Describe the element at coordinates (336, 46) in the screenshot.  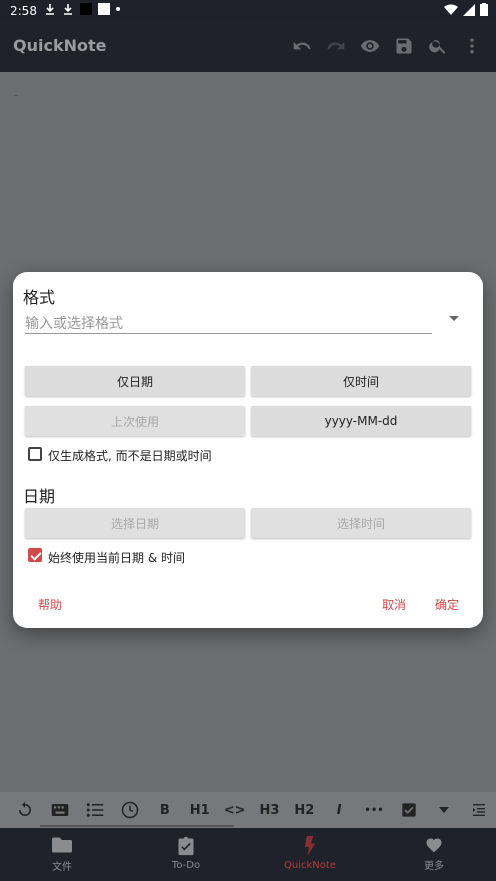
I see `redo-icon` at that location.